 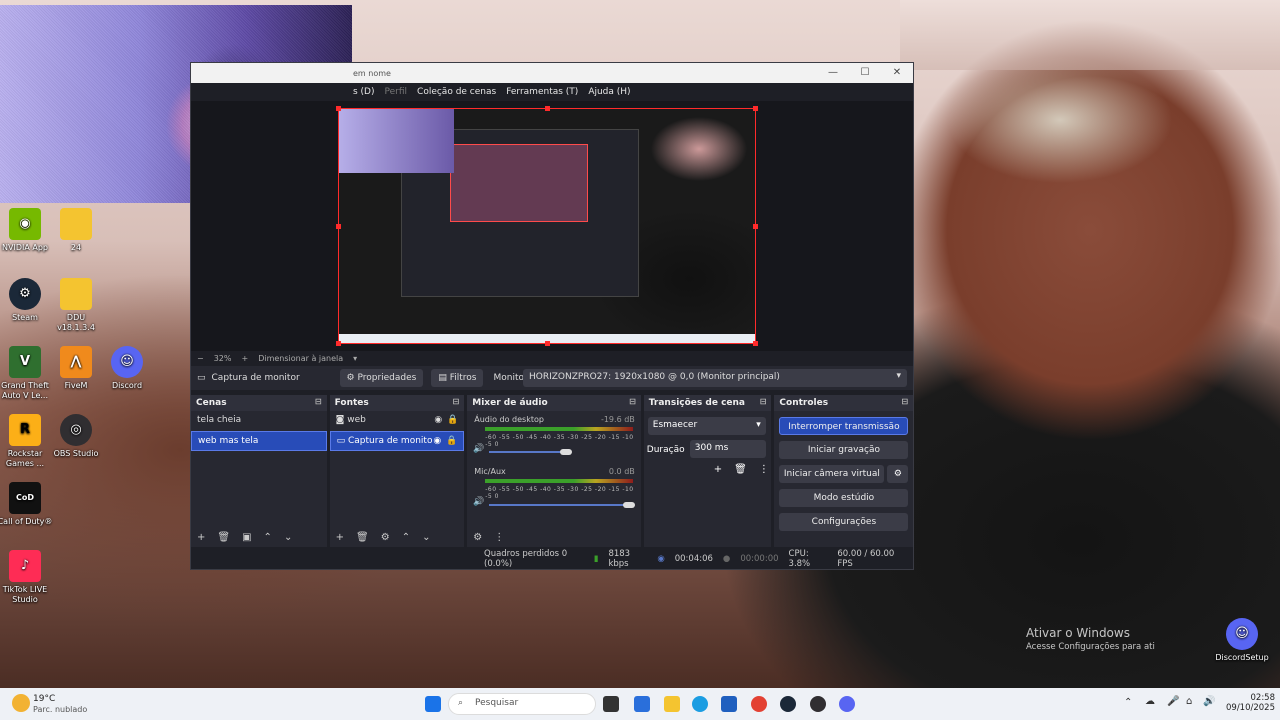 I want to click on menu-item-scene: s (D), so click(x=364, y=92).